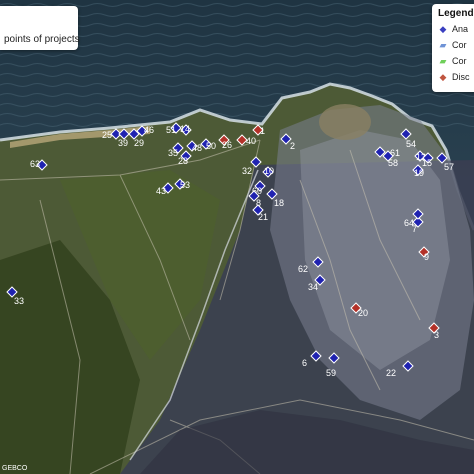 This screenshot has width=474, height=474. I want to click on marker-label: 51, so click(171, 130).